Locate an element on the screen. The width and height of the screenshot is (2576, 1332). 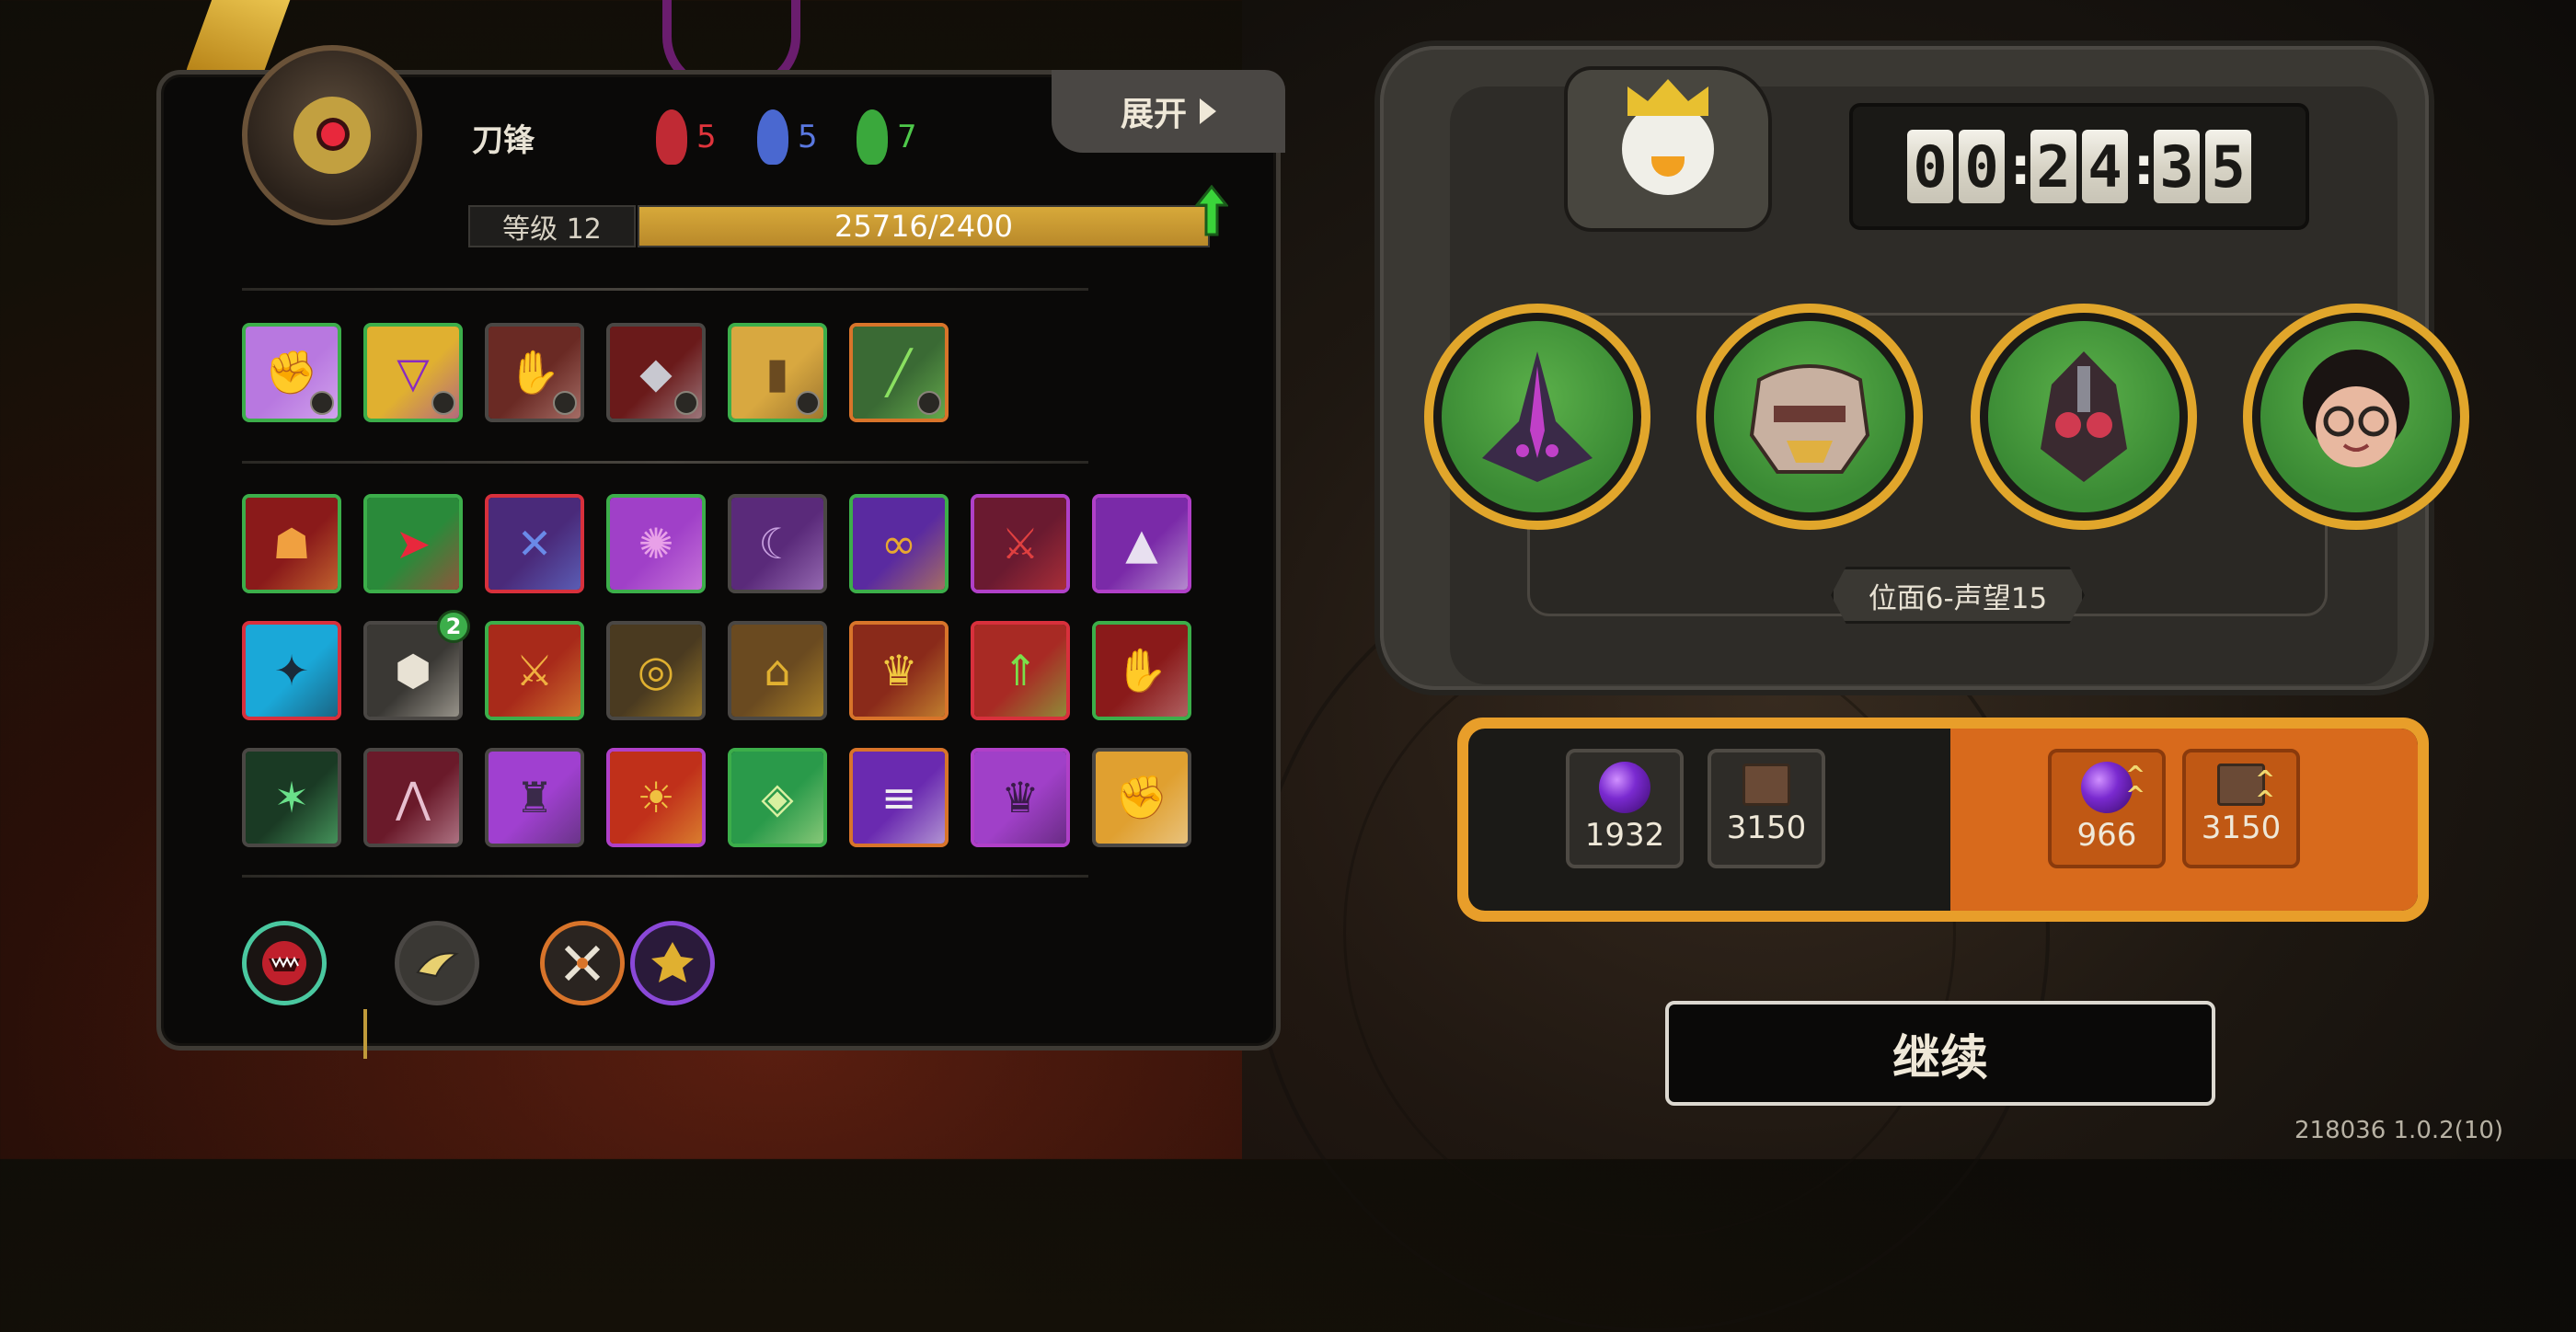
slot-glyph: ◈ is located at coordinates (777, 797).